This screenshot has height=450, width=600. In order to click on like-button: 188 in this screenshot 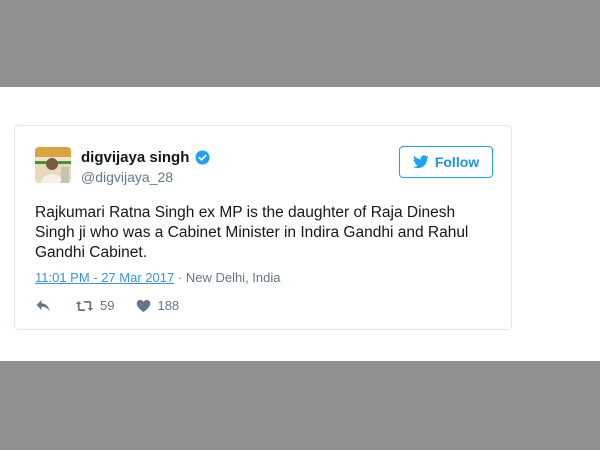, I will do `click(157, 305)`.